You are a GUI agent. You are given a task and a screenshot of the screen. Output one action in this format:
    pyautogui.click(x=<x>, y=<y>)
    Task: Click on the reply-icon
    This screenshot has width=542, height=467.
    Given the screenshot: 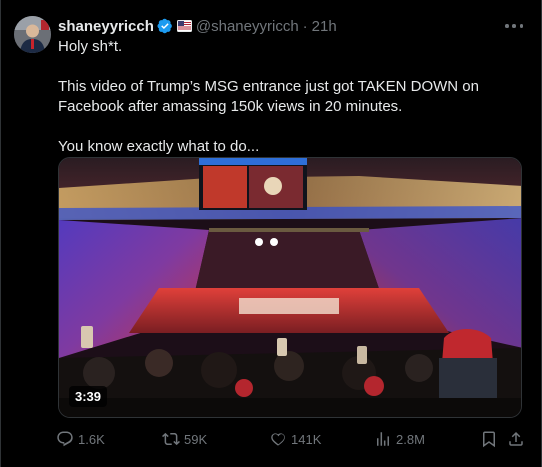 What is the action you would take?
    pyautogui.click(x=65, y=439)
    